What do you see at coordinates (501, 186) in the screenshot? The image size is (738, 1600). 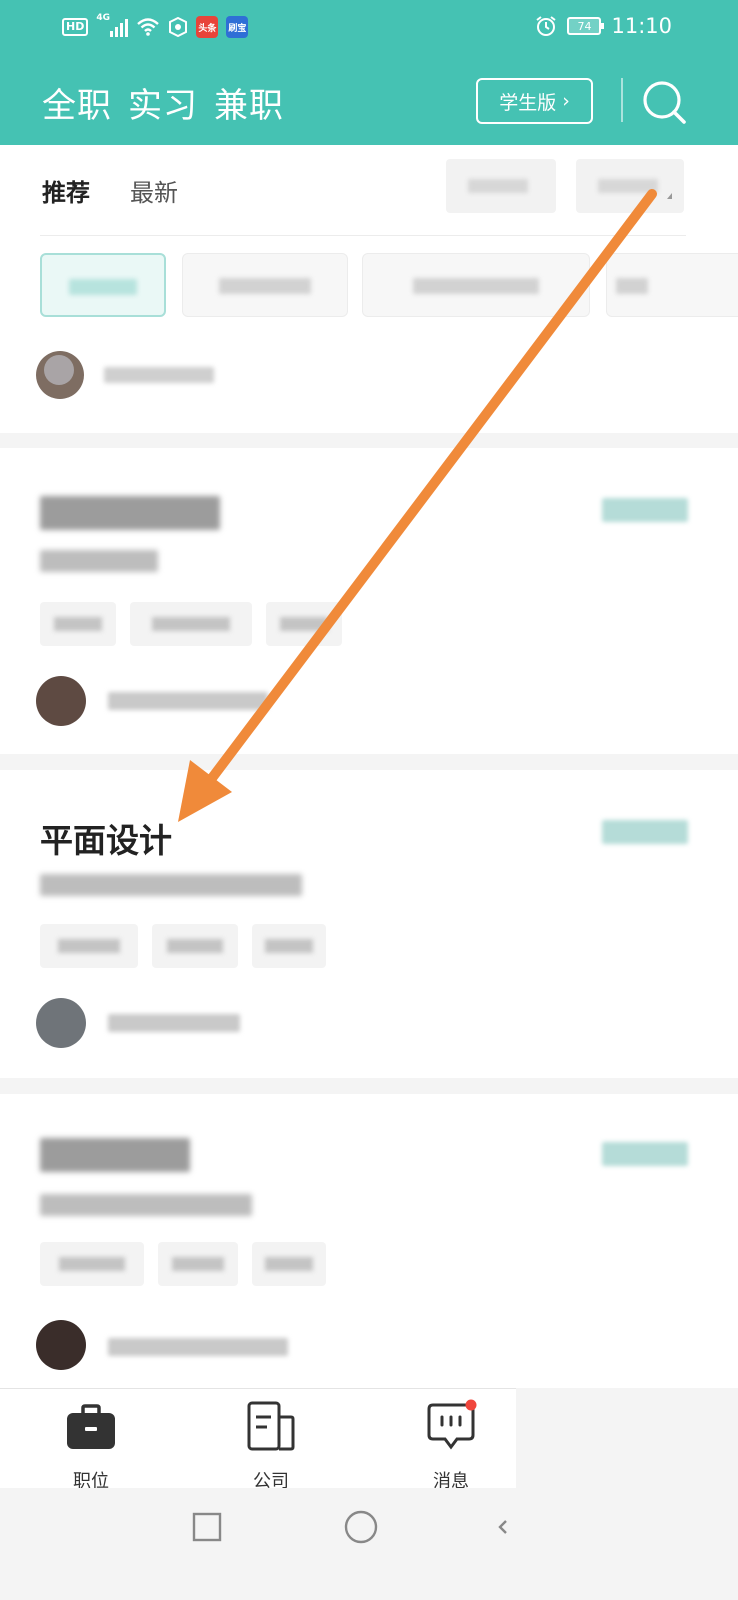 I see `city-filter-dropdown` at bounding box center [501, 186].